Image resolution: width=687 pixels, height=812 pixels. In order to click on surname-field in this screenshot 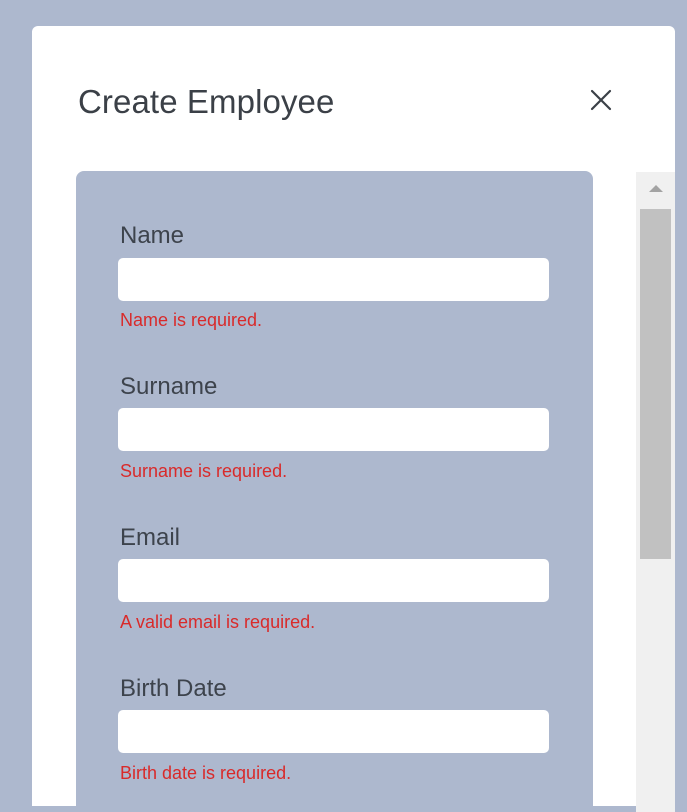, I will do `click(333, 429)`.